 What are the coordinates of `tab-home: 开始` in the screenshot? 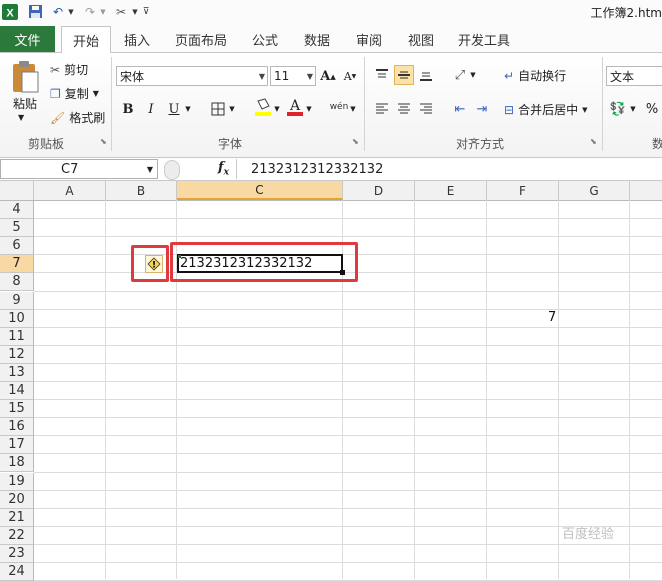 It's located at (86, 40).